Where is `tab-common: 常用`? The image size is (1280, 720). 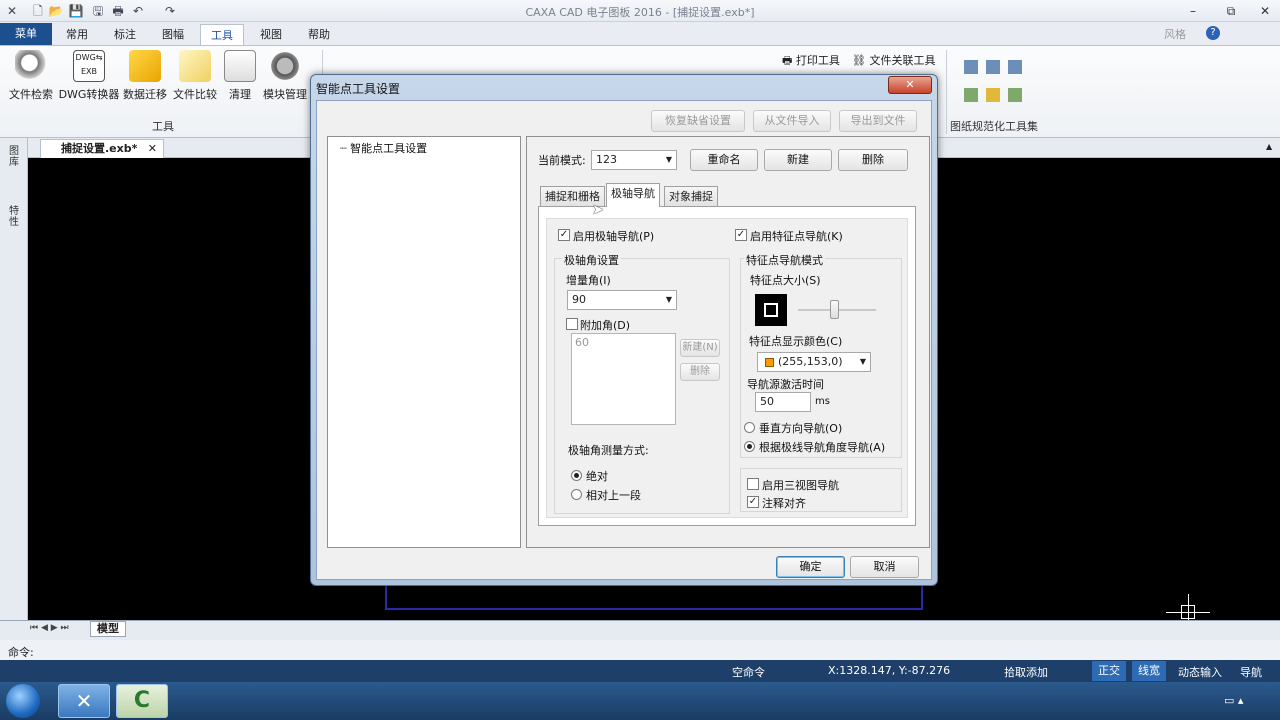 tab-common: 常用 is located at coordinates (77, 34).